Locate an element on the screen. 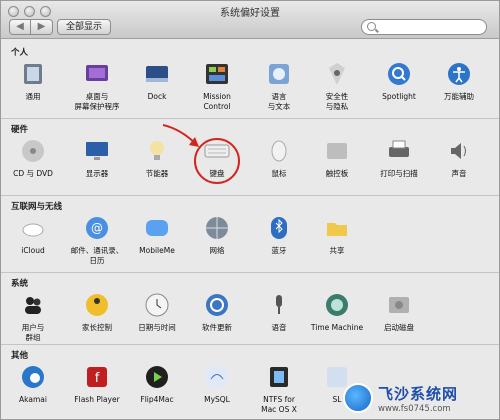 The height and width of the screenshot is (420, 500). pane-date-time: 日期与时间 is located at coordinates (157, 312).